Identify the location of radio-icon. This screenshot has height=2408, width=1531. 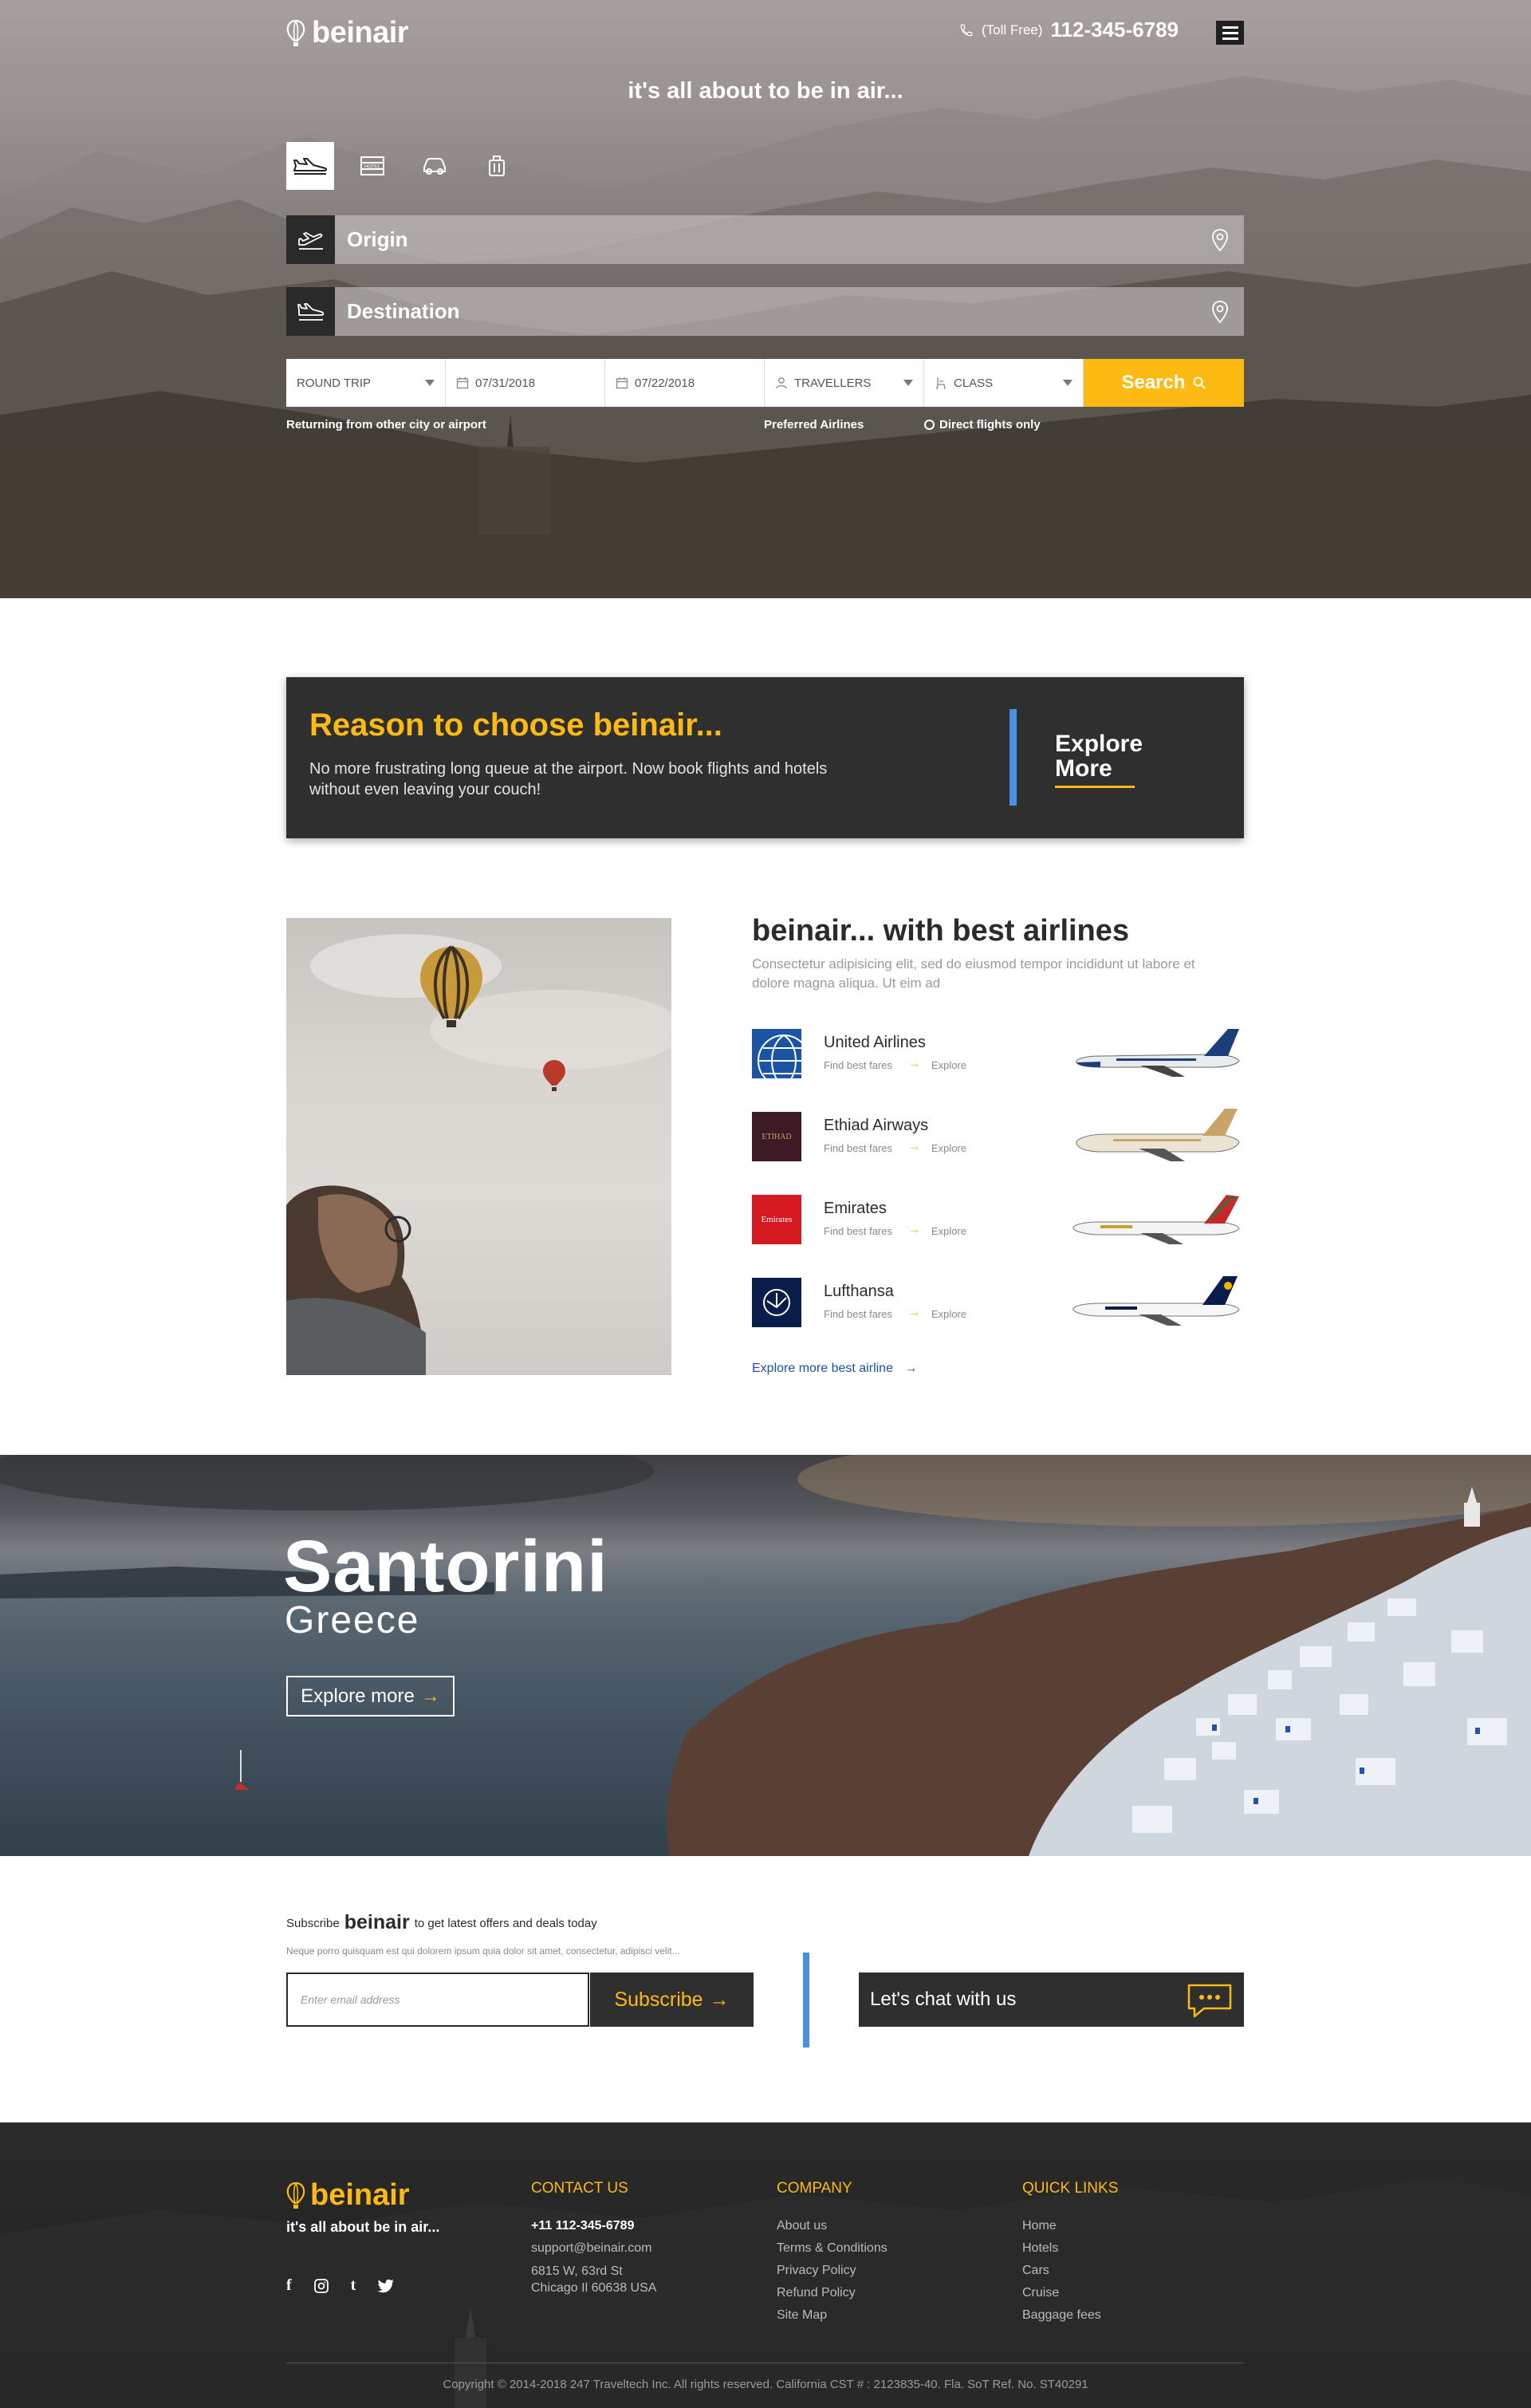
(929, 425).